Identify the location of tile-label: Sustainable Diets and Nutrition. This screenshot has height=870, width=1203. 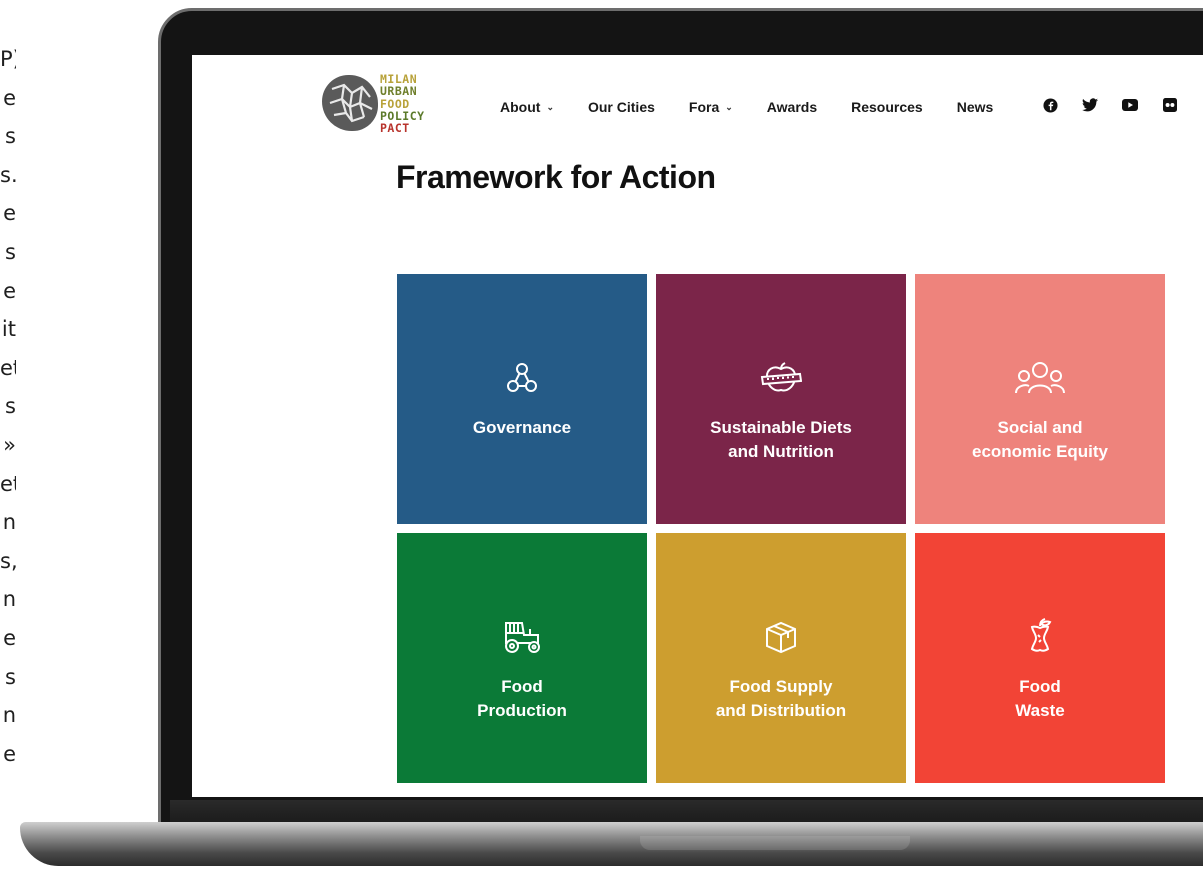
(781, 439).